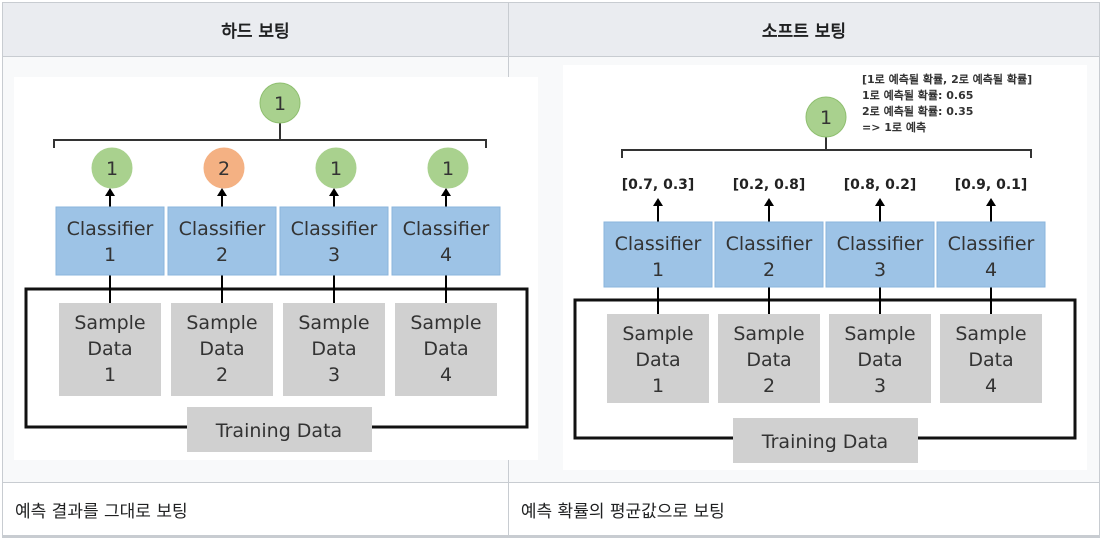 This screenshot has width=1104, height=543. What do you see at coordinates (224, 169) in the screenshot?
I see `prediction-label: 2` at bounding box center [224, 169].